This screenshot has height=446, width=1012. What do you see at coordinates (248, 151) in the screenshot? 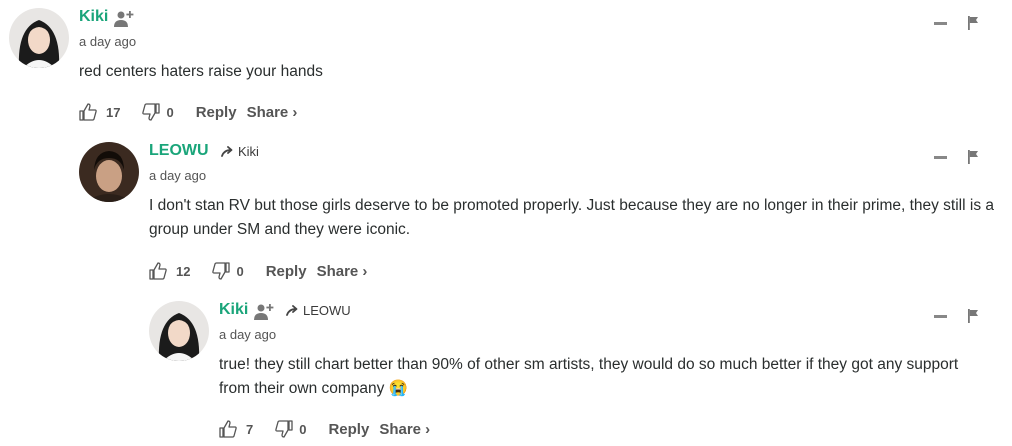
I see `reply-to-name: Kiki` at bounding box center [248, 151].